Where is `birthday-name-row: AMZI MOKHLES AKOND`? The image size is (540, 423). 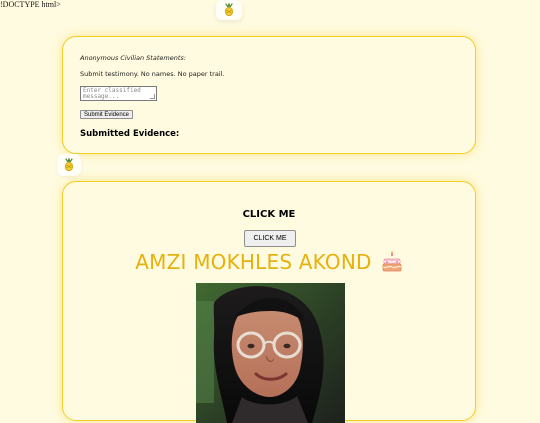
birthday-name-row: AMZI MOKHLES AKOND is located at coordinates (269, 262).